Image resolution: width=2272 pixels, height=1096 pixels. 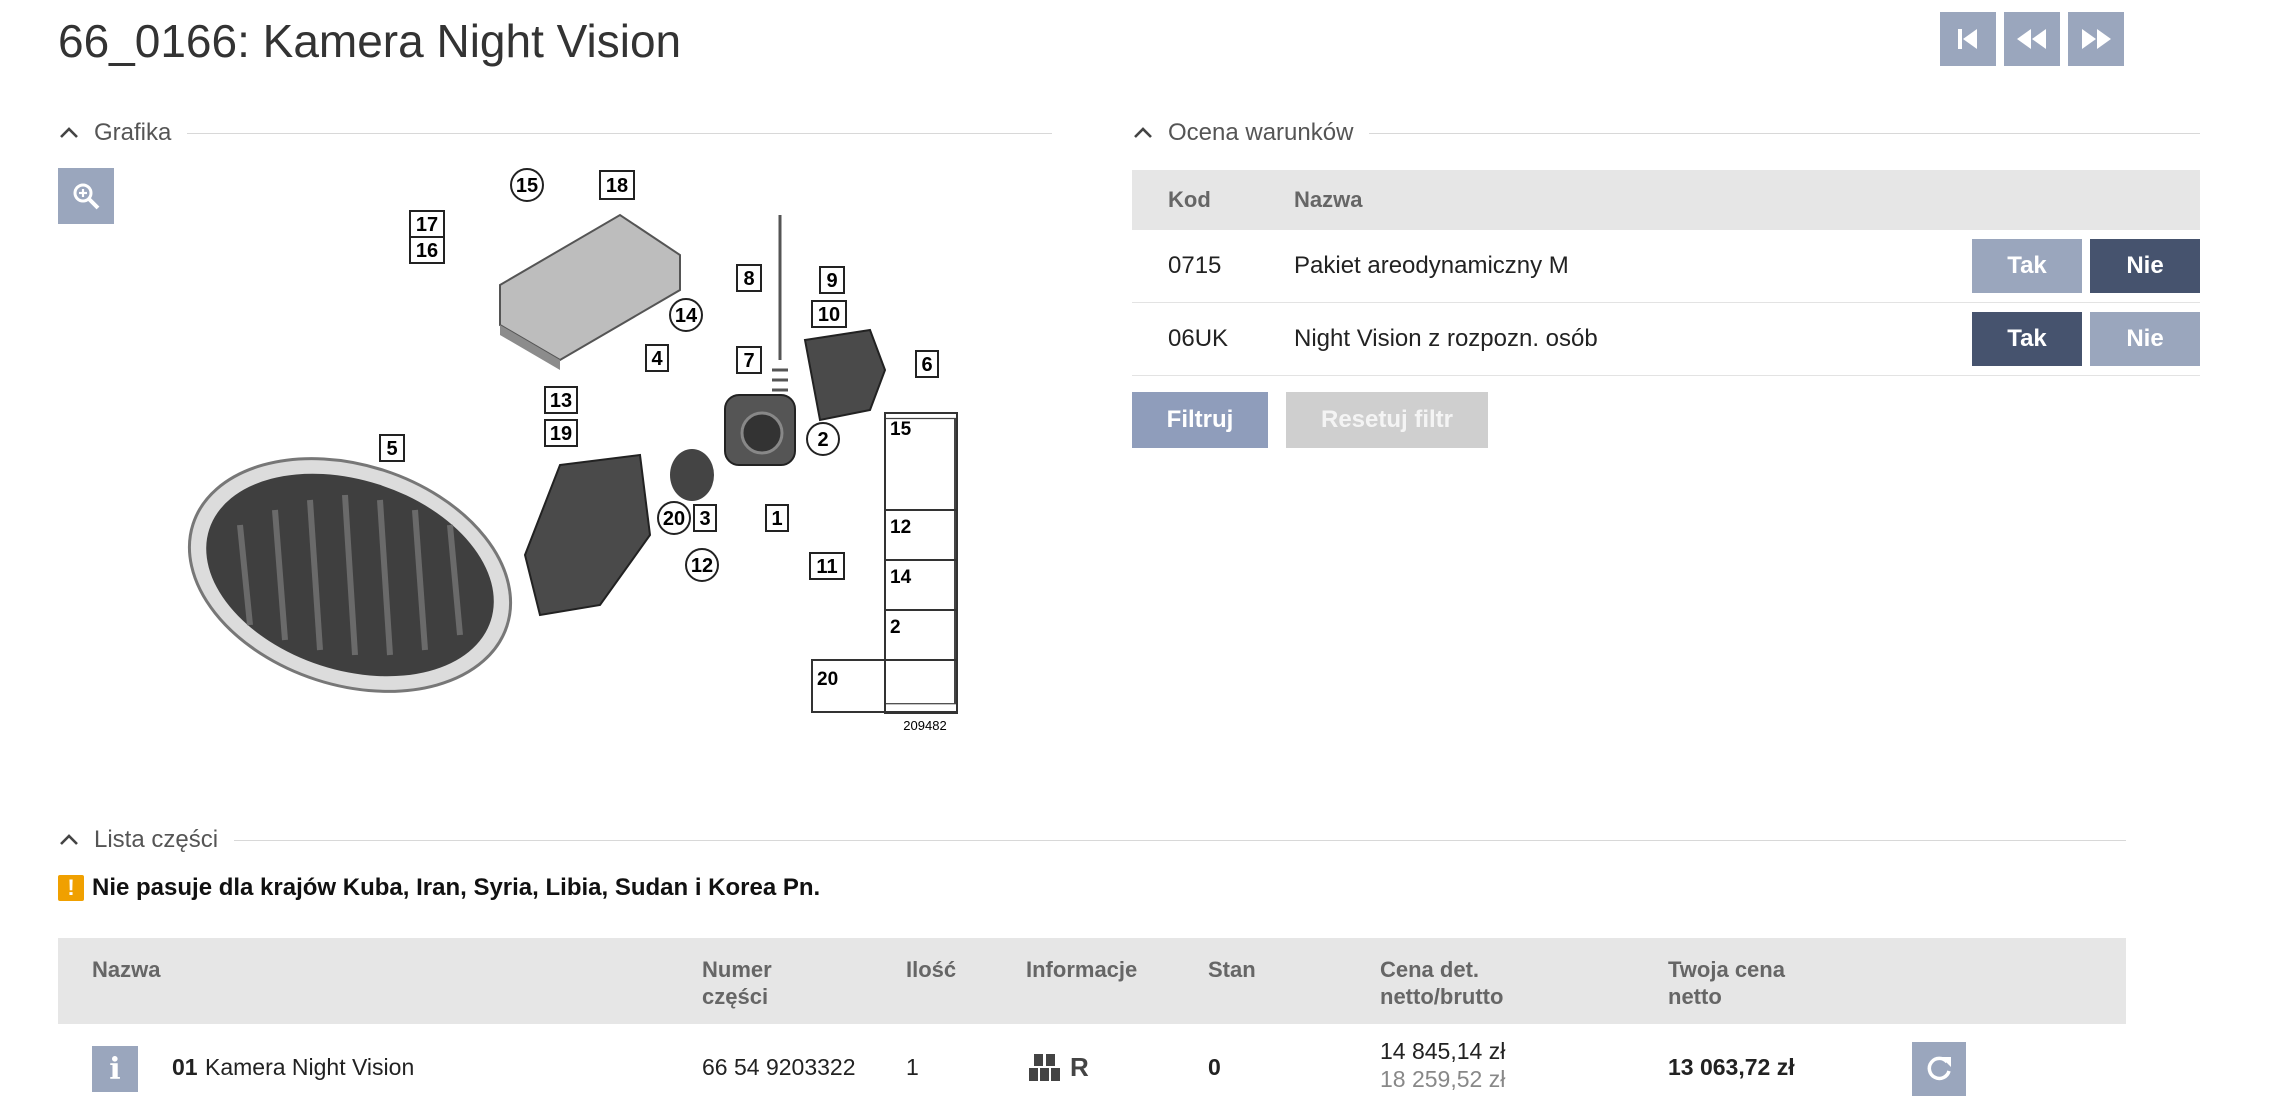 I want to click on parts-section-title: Lista części, so click(x=156, y=839).